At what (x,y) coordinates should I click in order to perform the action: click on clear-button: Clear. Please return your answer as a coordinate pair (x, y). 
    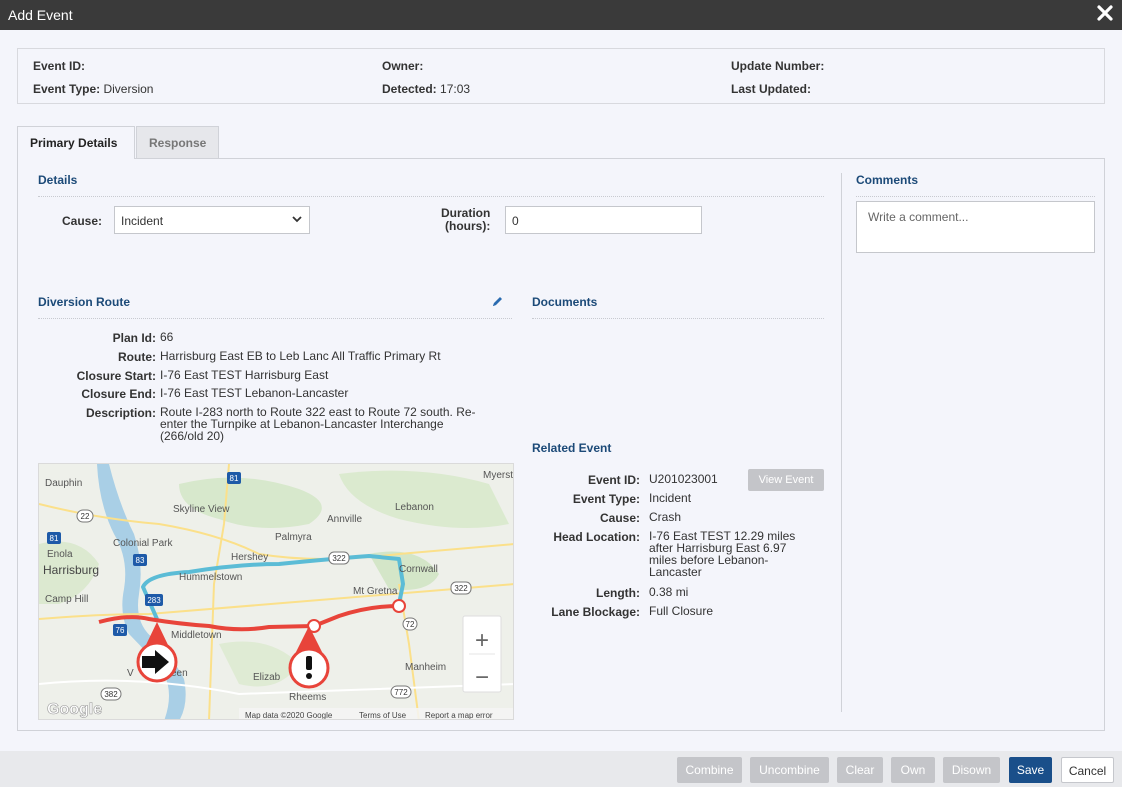
    Looking at the image, I should click on (860, 770).